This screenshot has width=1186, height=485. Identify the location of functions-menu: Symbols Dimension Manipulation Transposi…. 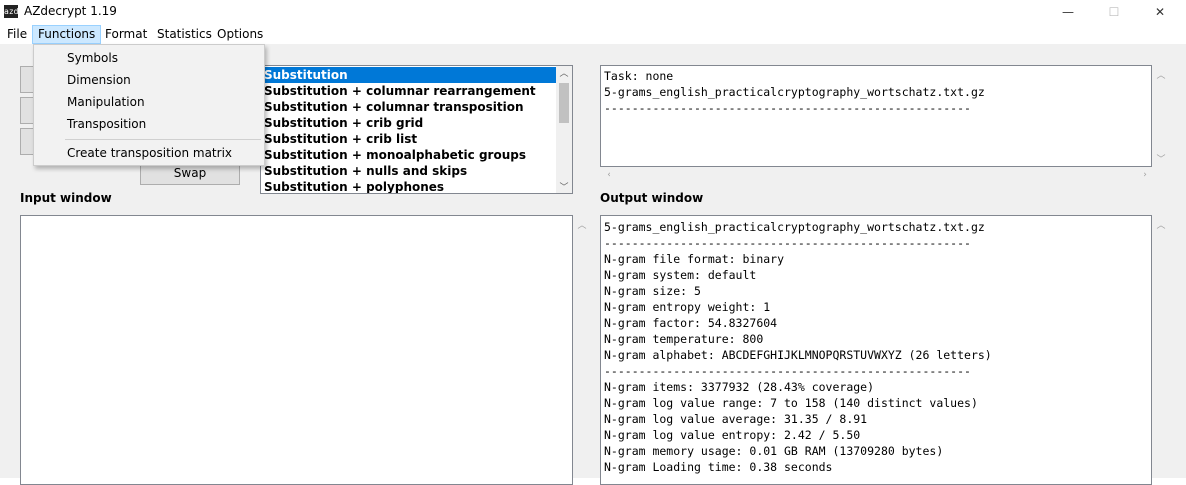
(149, 105).